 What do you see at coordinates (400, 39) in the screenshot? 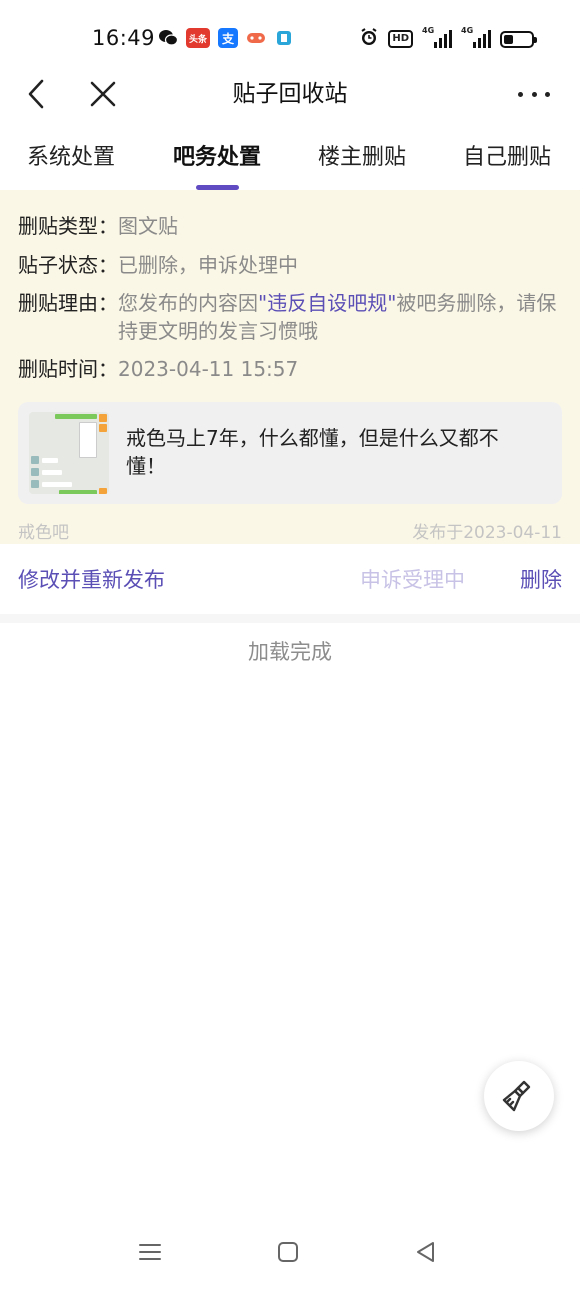
I see `hd-voice-icon: HD` at bounding box center [400, 39].